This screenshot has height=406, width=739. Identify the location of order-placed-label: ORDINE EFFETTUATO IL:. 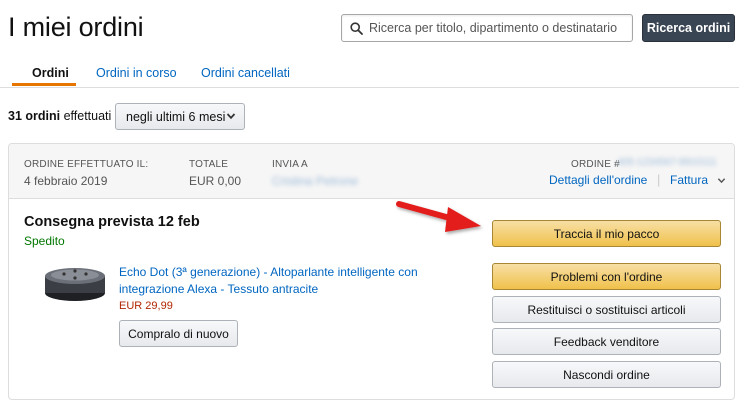
(86, 164).